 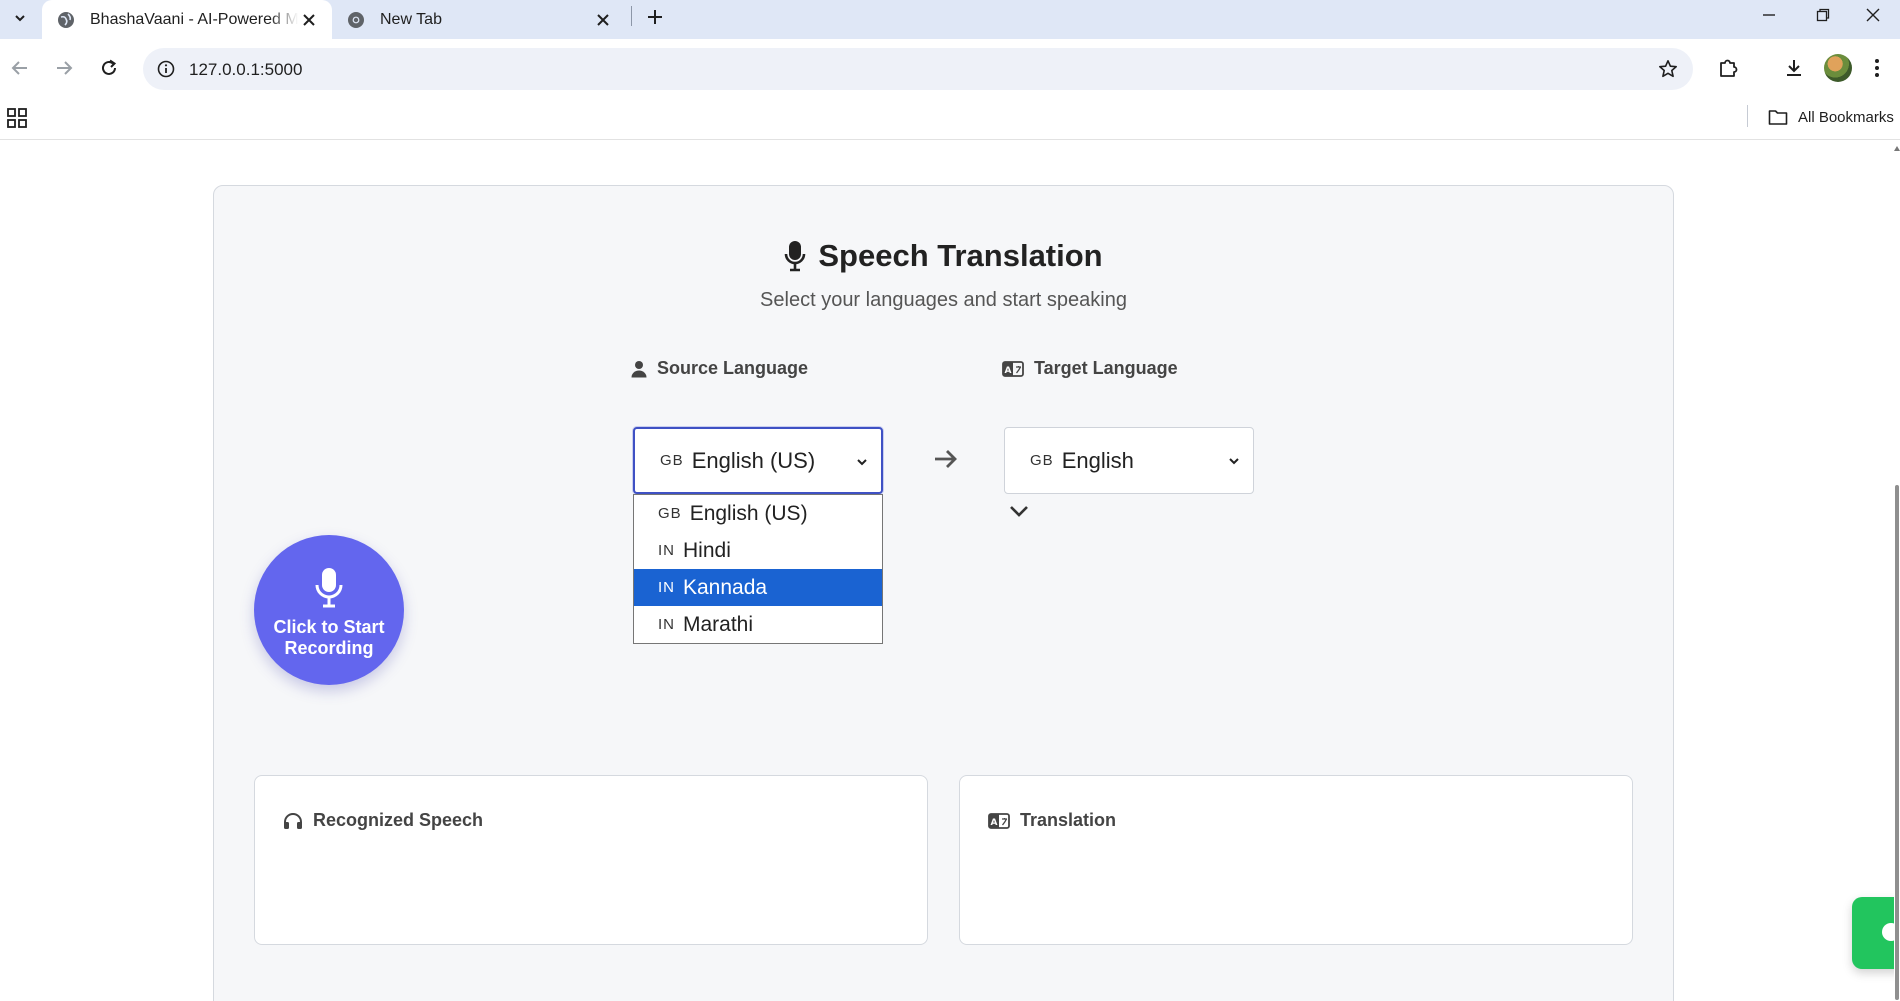 I want to click on extensions-button, so click(x=1728, y=68).